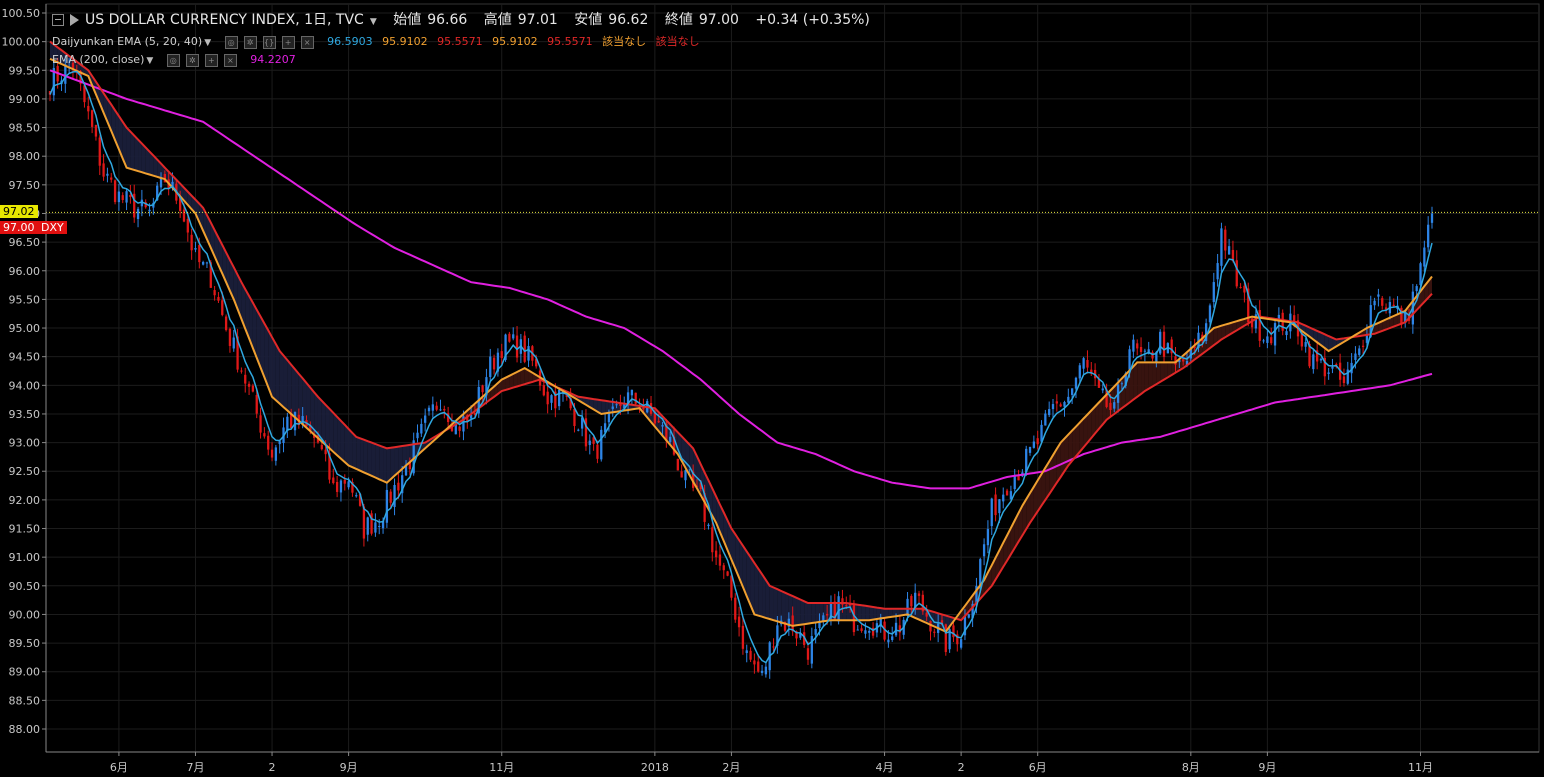  Describe the element at coordinates (501, 767) in the screenshot. I see `x-tick-label: 11月` at that location.